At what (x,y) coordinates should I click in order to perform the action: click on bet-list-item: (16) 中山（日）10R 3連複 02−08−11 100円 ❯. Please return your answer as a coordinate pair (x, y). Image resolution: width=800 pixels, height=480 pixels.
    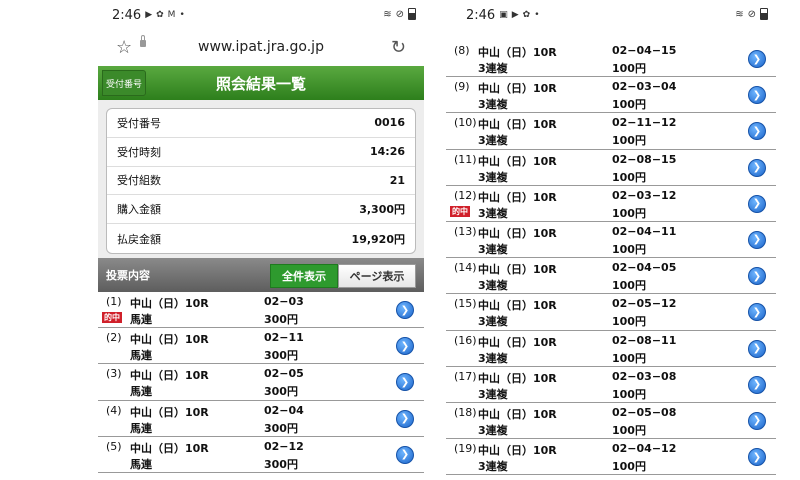
    Looking at the image, I should click on (611, 349).